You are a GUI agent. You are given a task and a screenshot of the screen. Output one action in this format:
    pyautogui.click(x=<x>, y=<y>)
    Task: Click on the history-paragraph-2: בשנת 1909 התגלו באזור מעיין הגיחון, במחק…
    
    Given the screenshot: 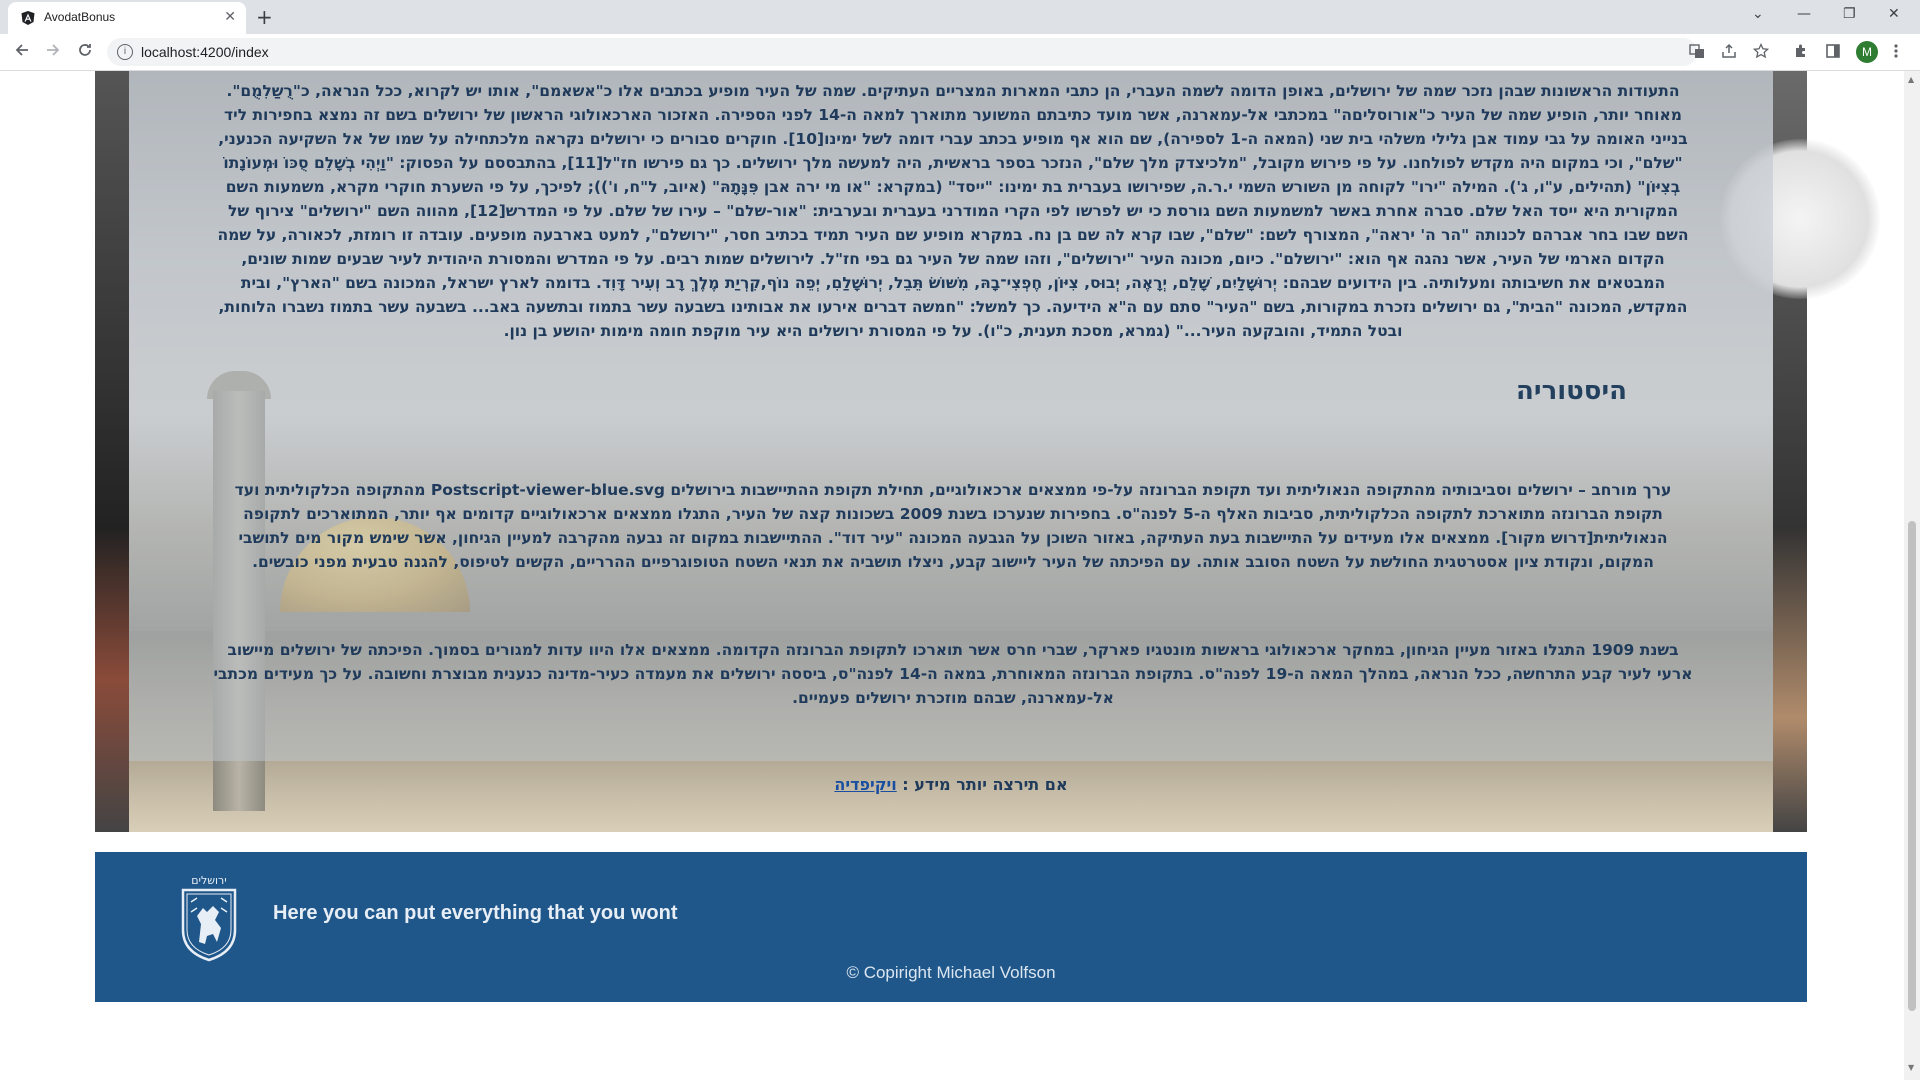 What is the action you would take?
    pyautogui.click(x=953, y=674)
    